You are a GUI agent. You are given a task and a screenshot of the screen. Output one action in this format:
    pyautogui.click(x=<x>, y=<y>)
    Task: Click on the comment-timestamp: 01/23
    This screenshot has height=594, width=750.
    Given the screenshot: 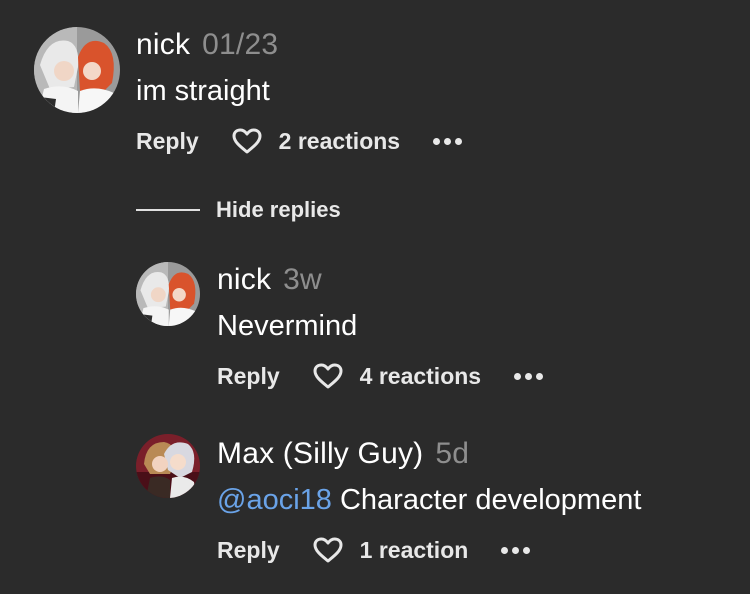 What is the action you would take?
    pyautogui.click(x=240, y=44)
    